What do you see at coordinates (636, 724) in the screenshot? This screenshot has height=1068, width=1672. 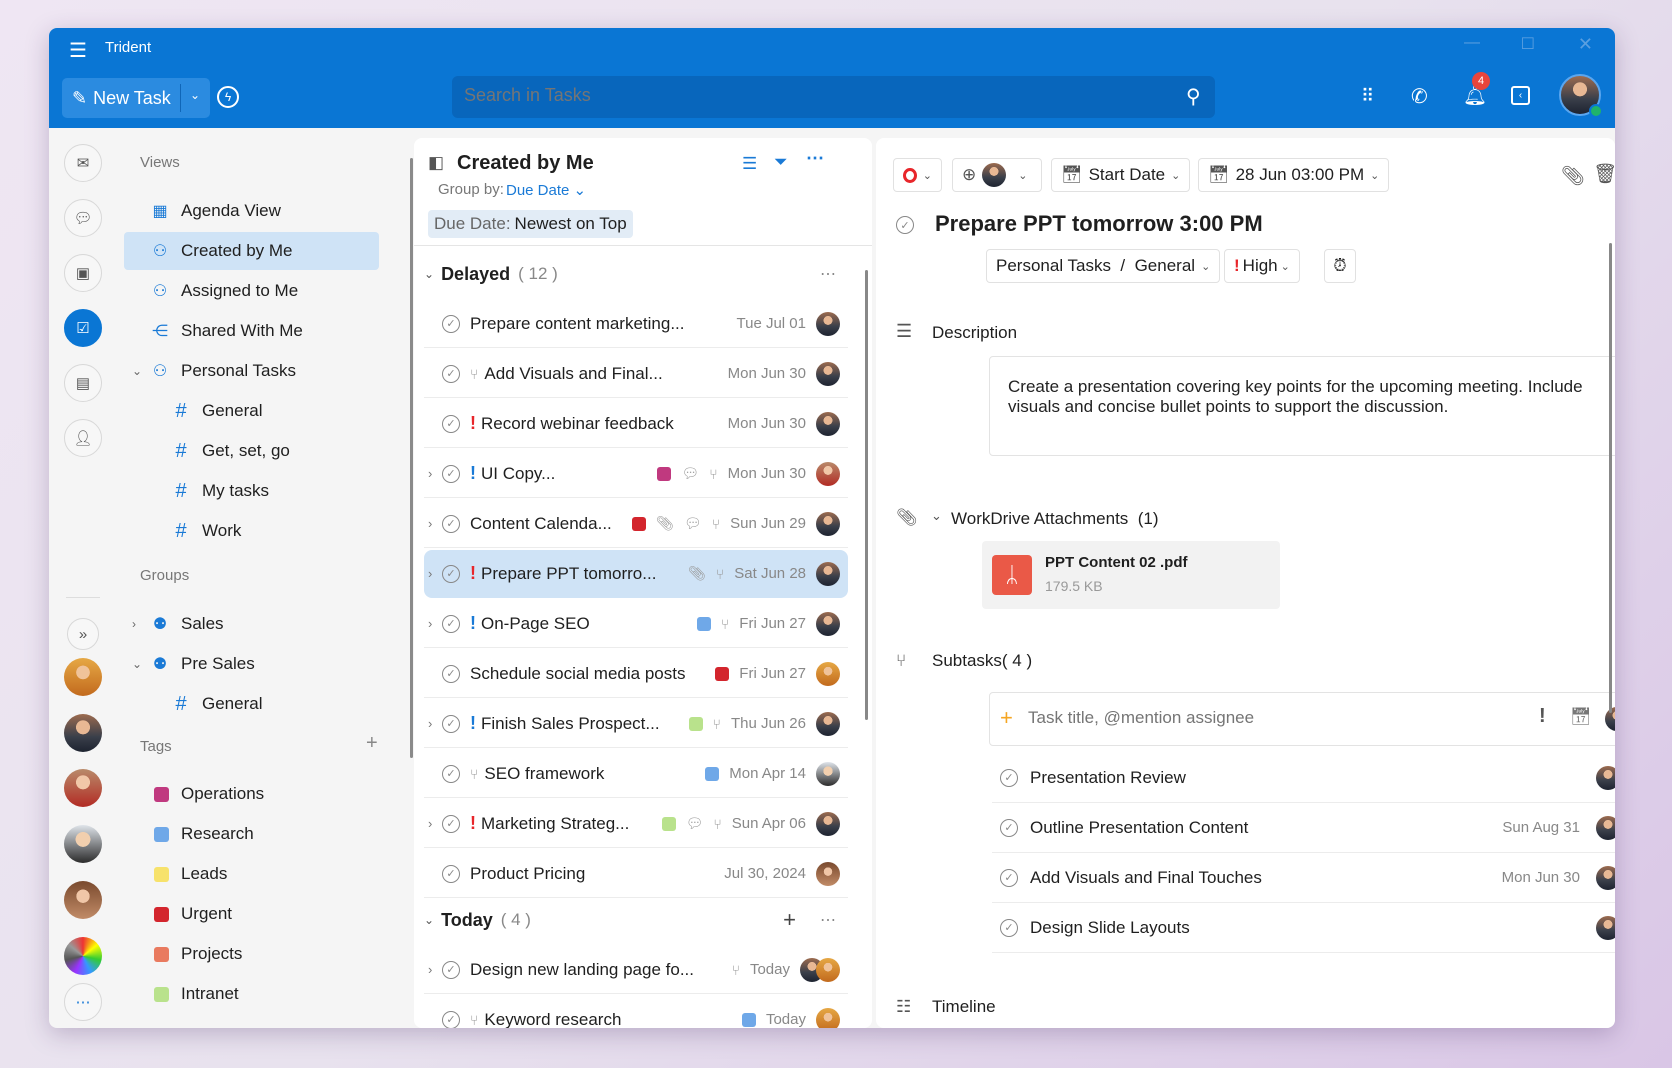 I see `task-row: › ✓! Finish Sales Prospect... ⑂ Thu Jun 26` at bounding box center [636, 724].